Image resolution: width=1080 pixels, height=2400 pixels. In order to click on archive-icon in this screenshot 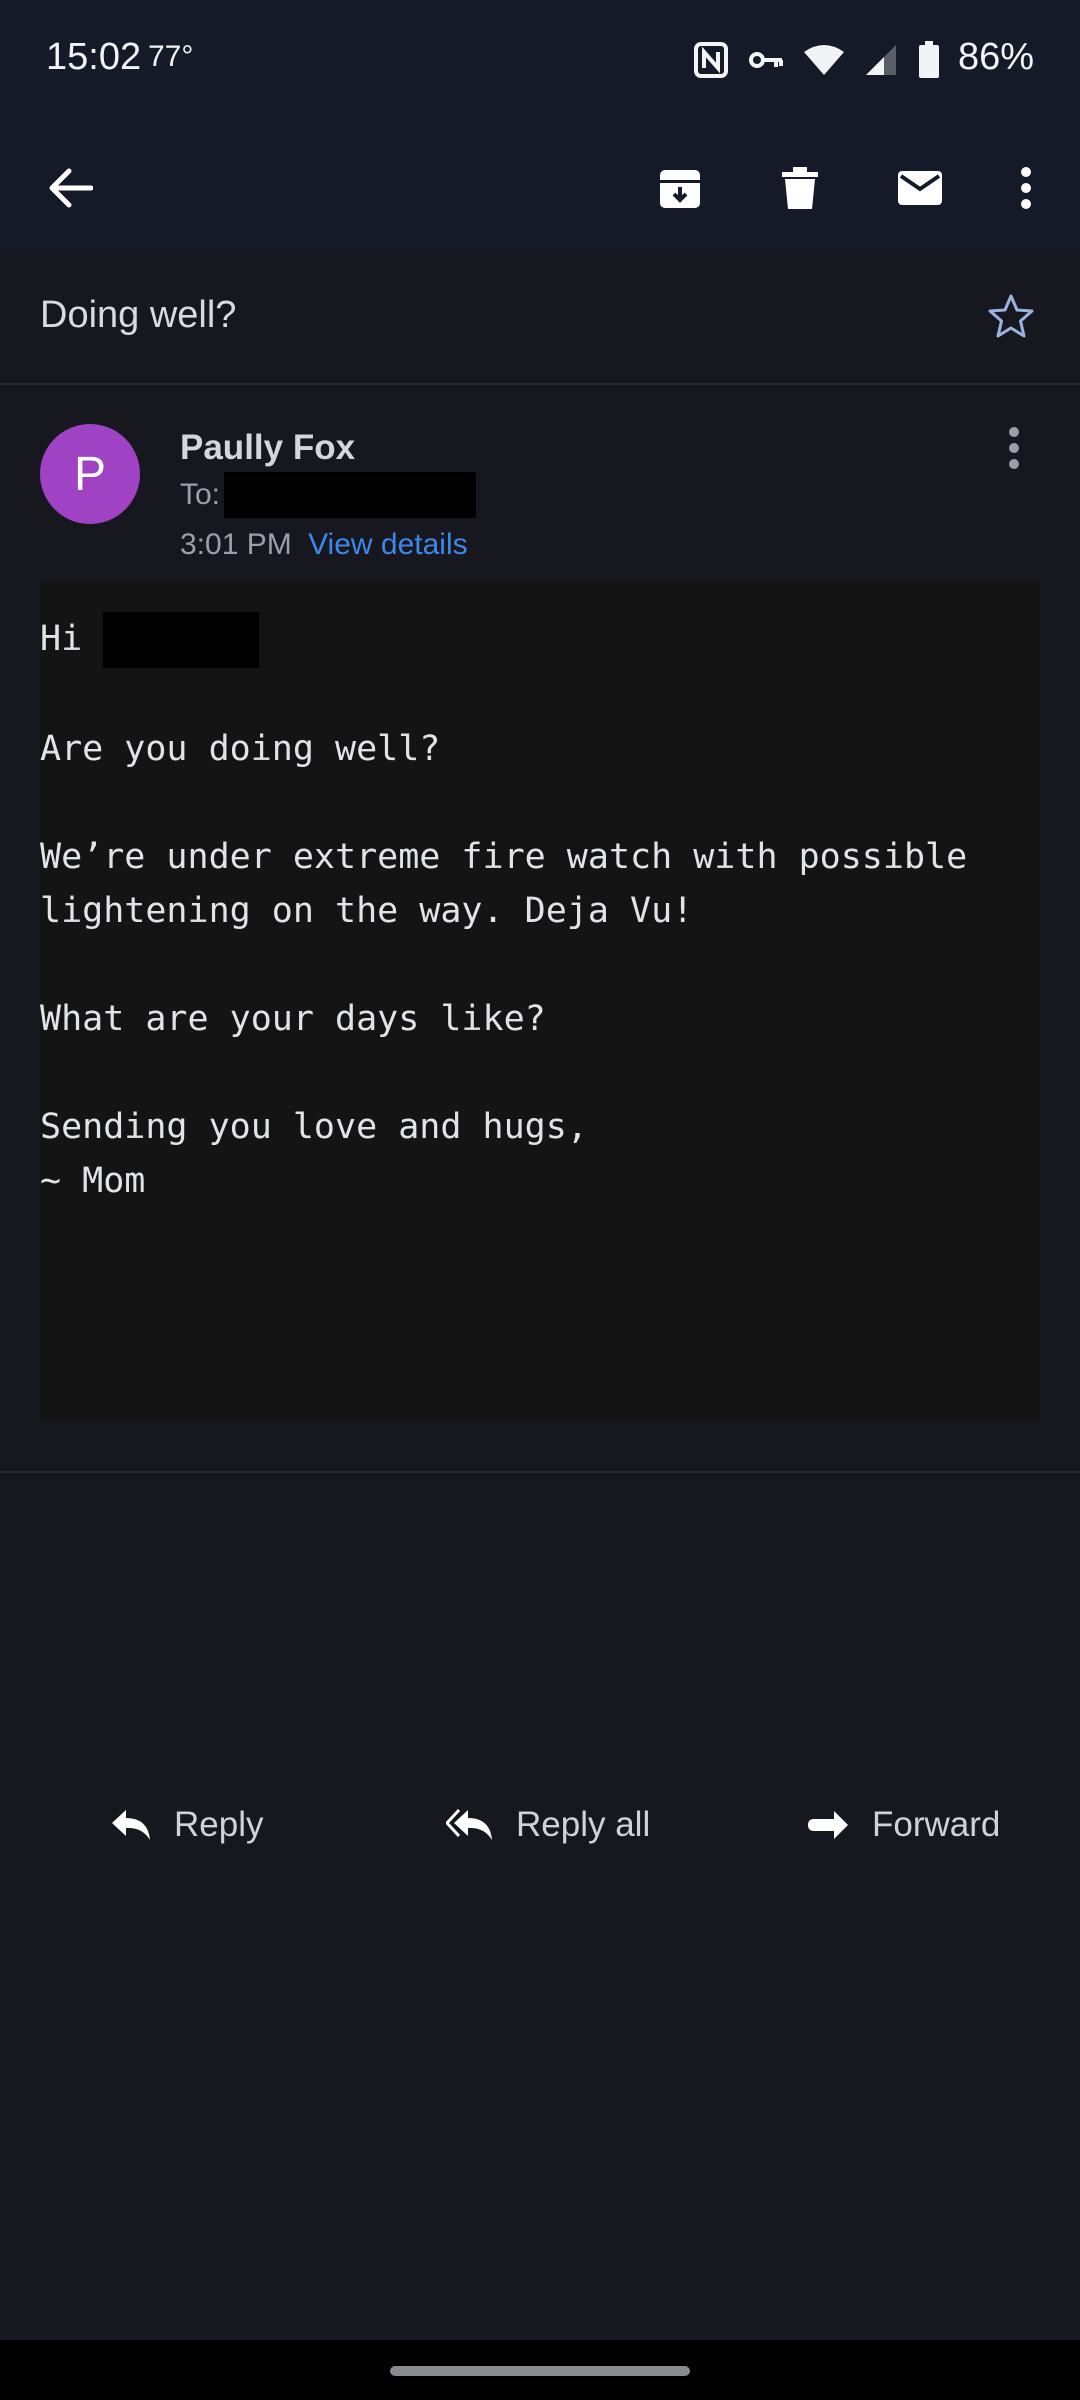, I will do `click(680, 189)`.